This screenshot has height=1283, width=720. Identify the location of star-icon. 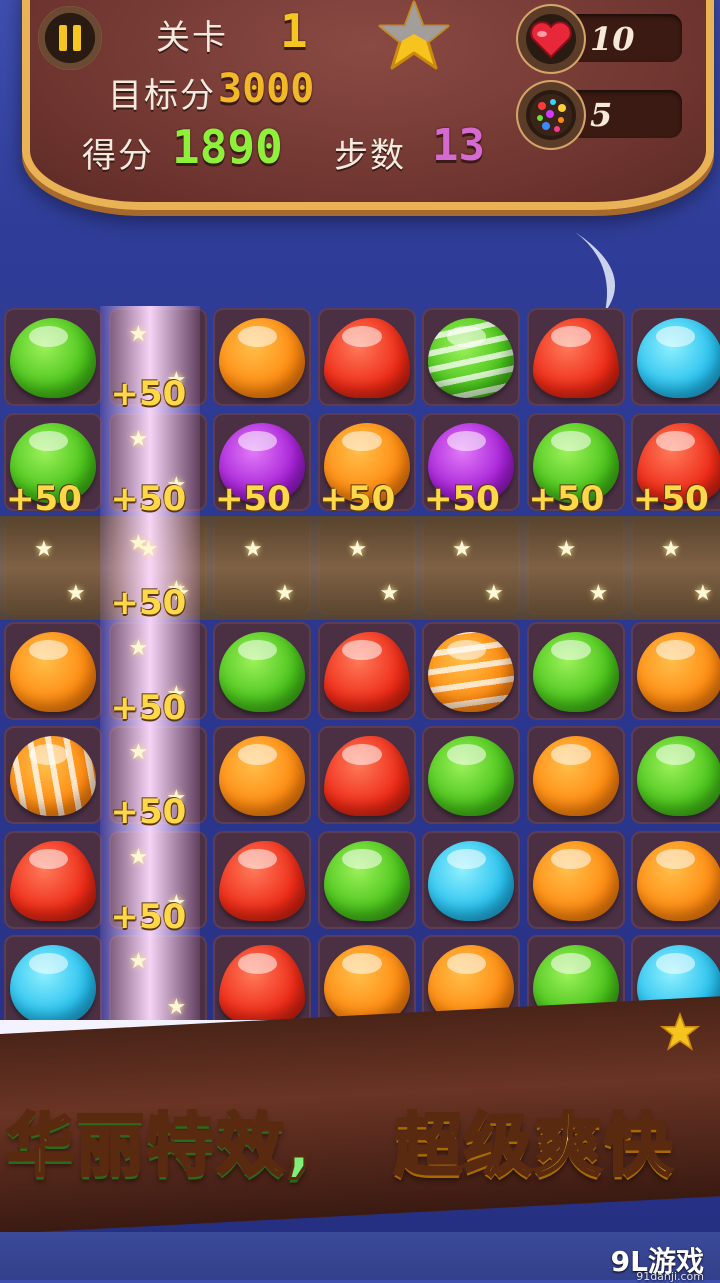
(414, 35).